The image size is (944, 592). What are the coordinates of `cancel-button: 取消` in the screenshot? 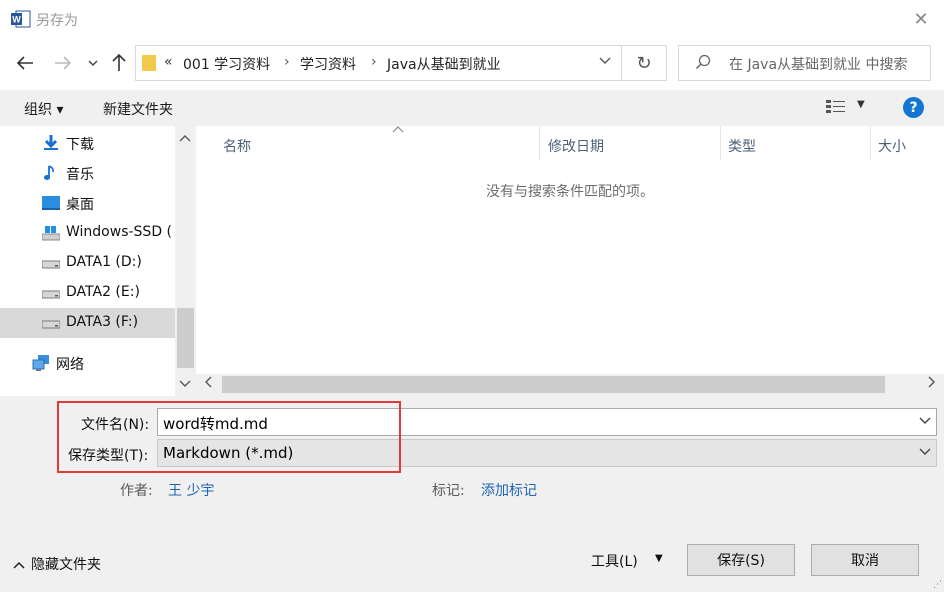 It's located at (865, 560).